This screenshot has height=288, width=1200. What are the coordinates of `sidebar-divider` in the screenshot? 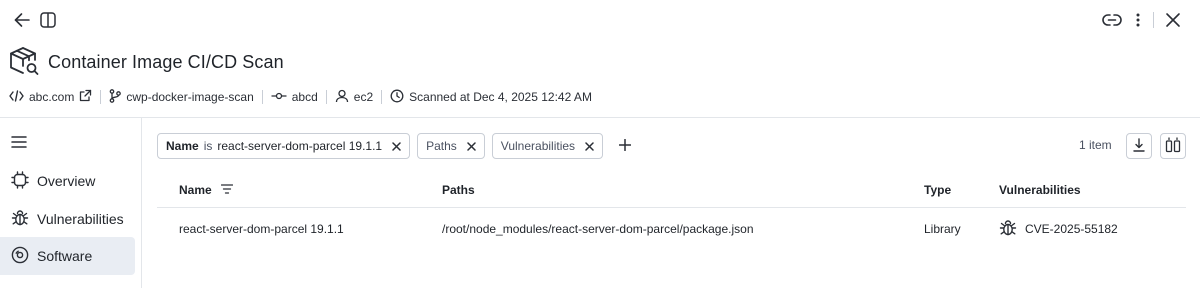 It's located at (141, 203).